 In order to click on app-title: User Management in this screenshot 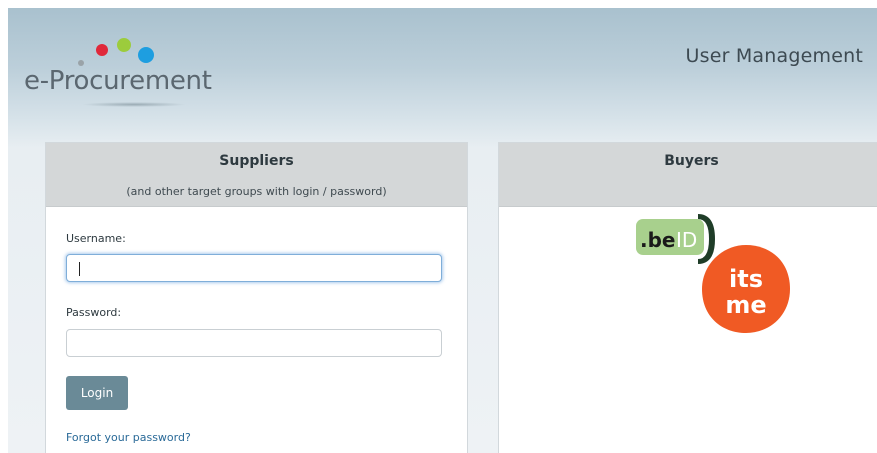, I will do `click(774, 56)`.